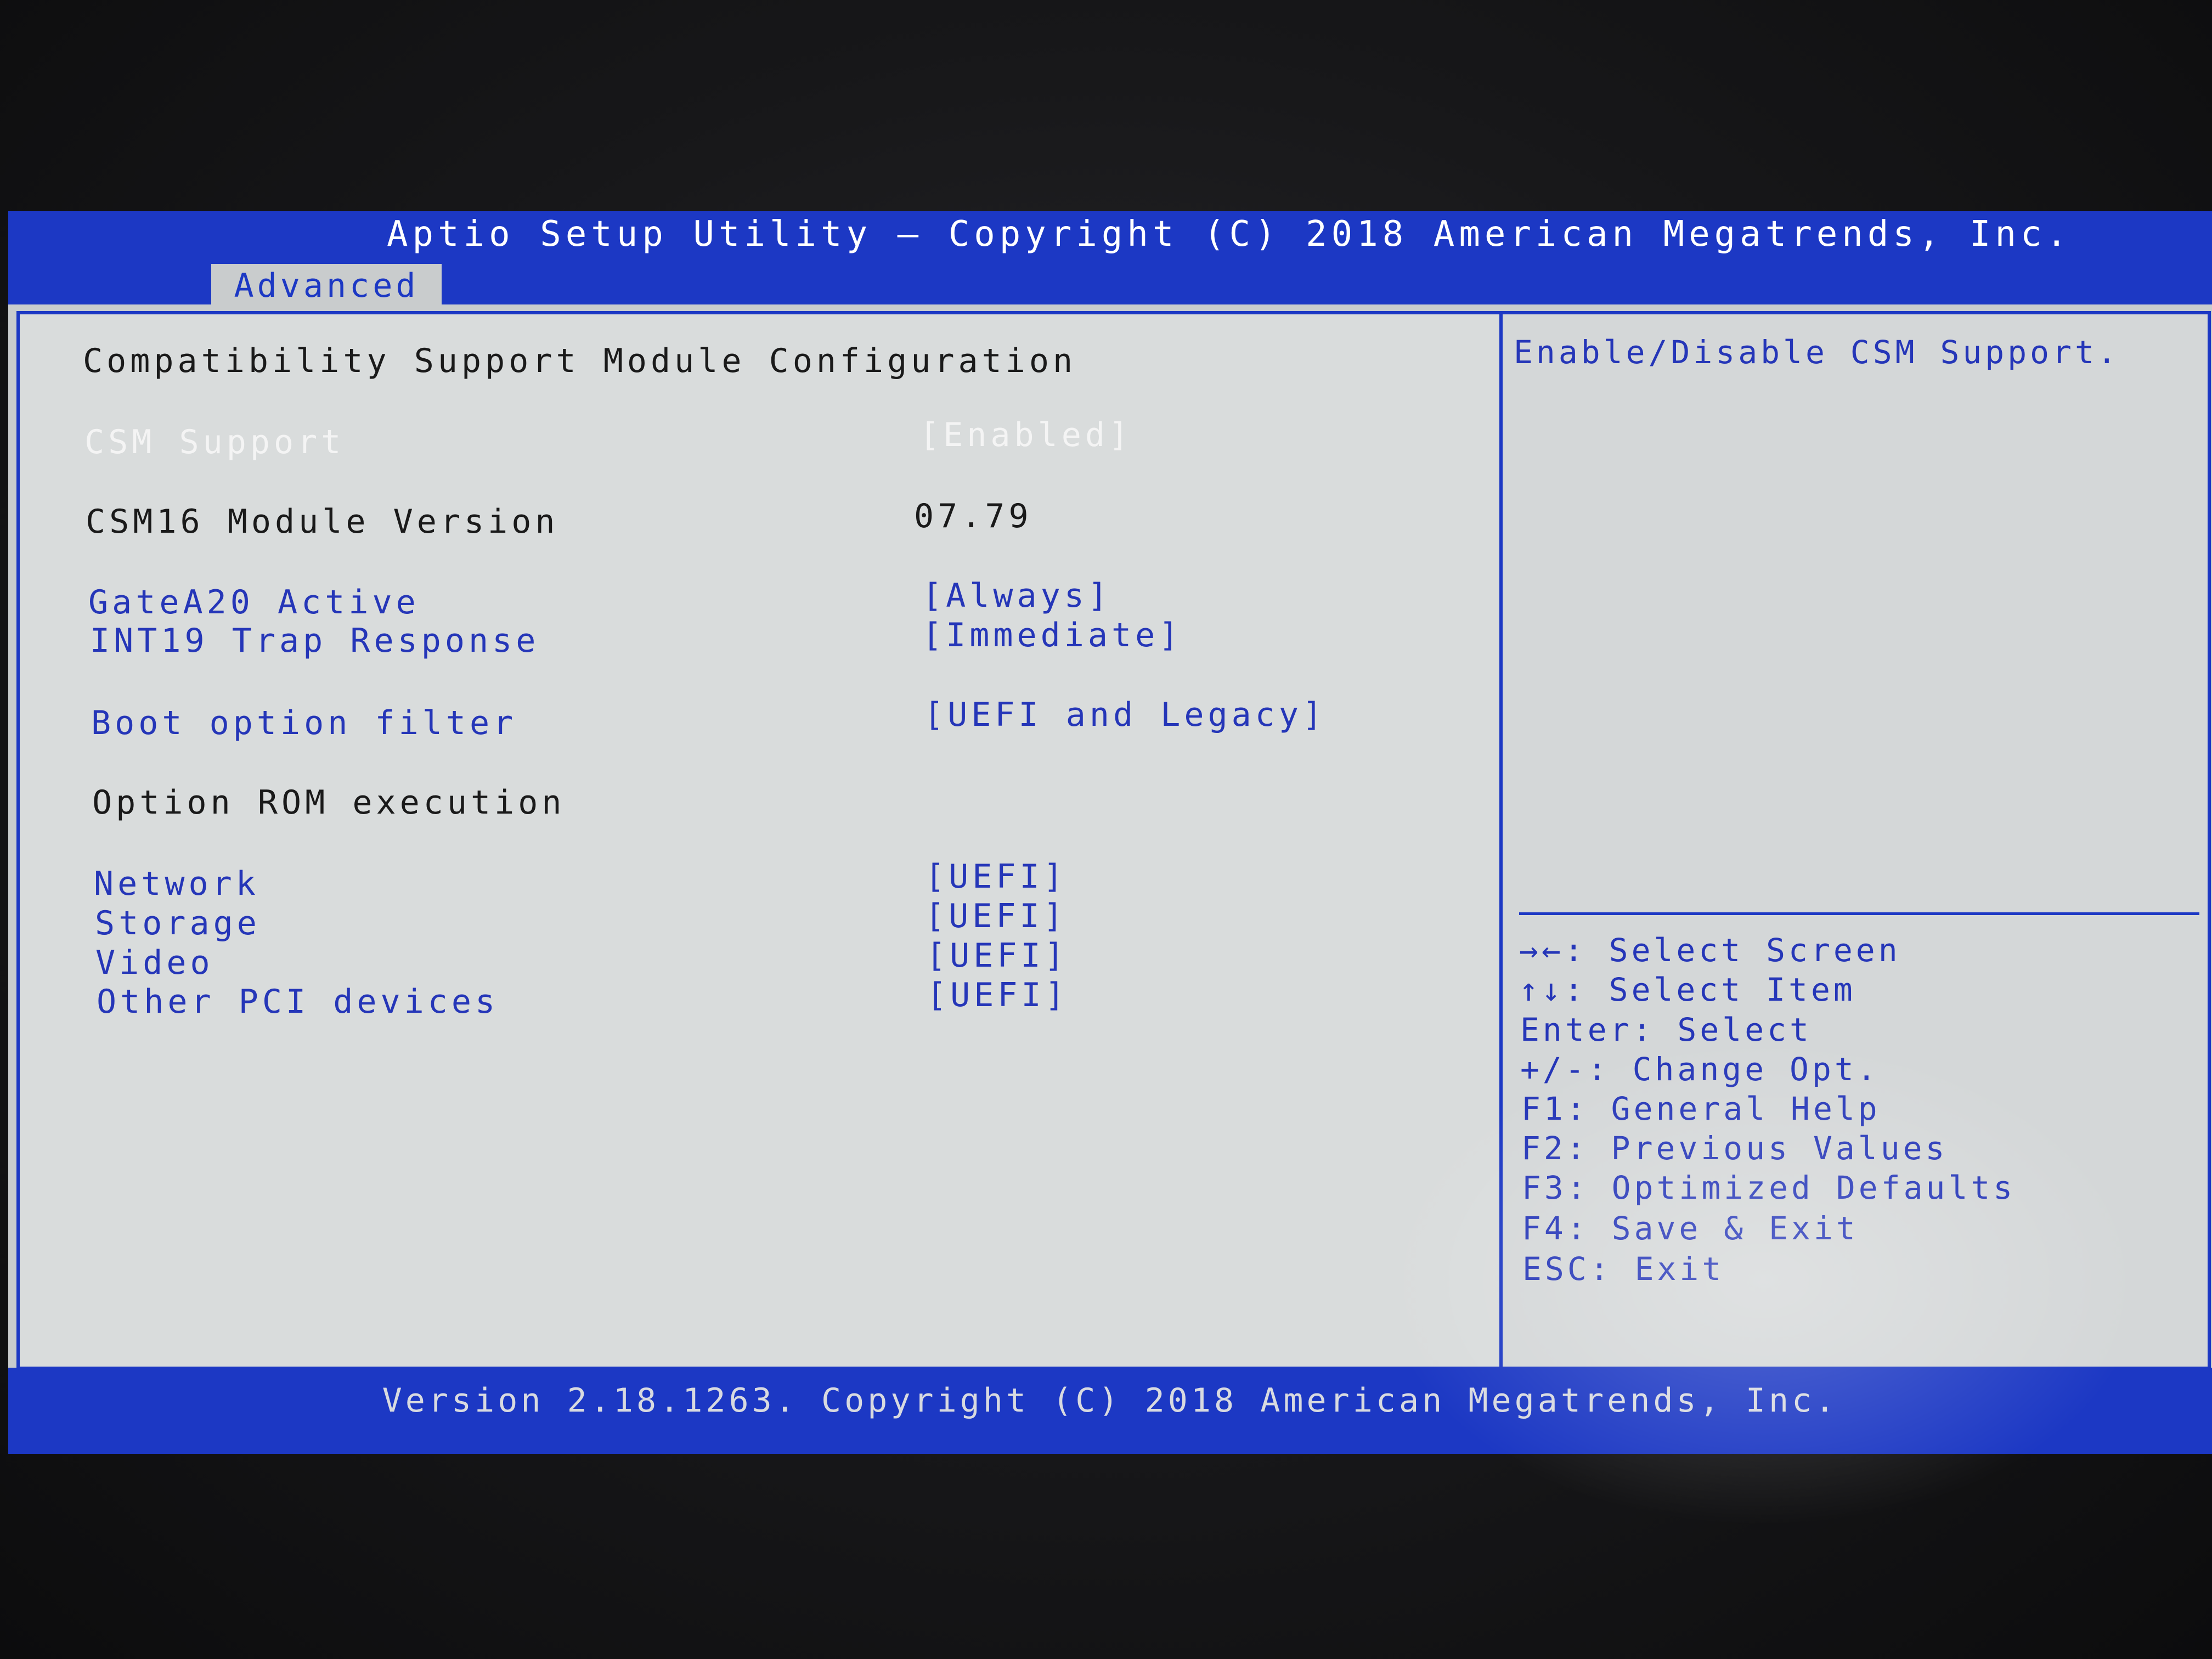 The width and height of the screenshot is (2212, 1659). I want to click on help-description: Enable/Disable CSM Support., so click(1817, 352).